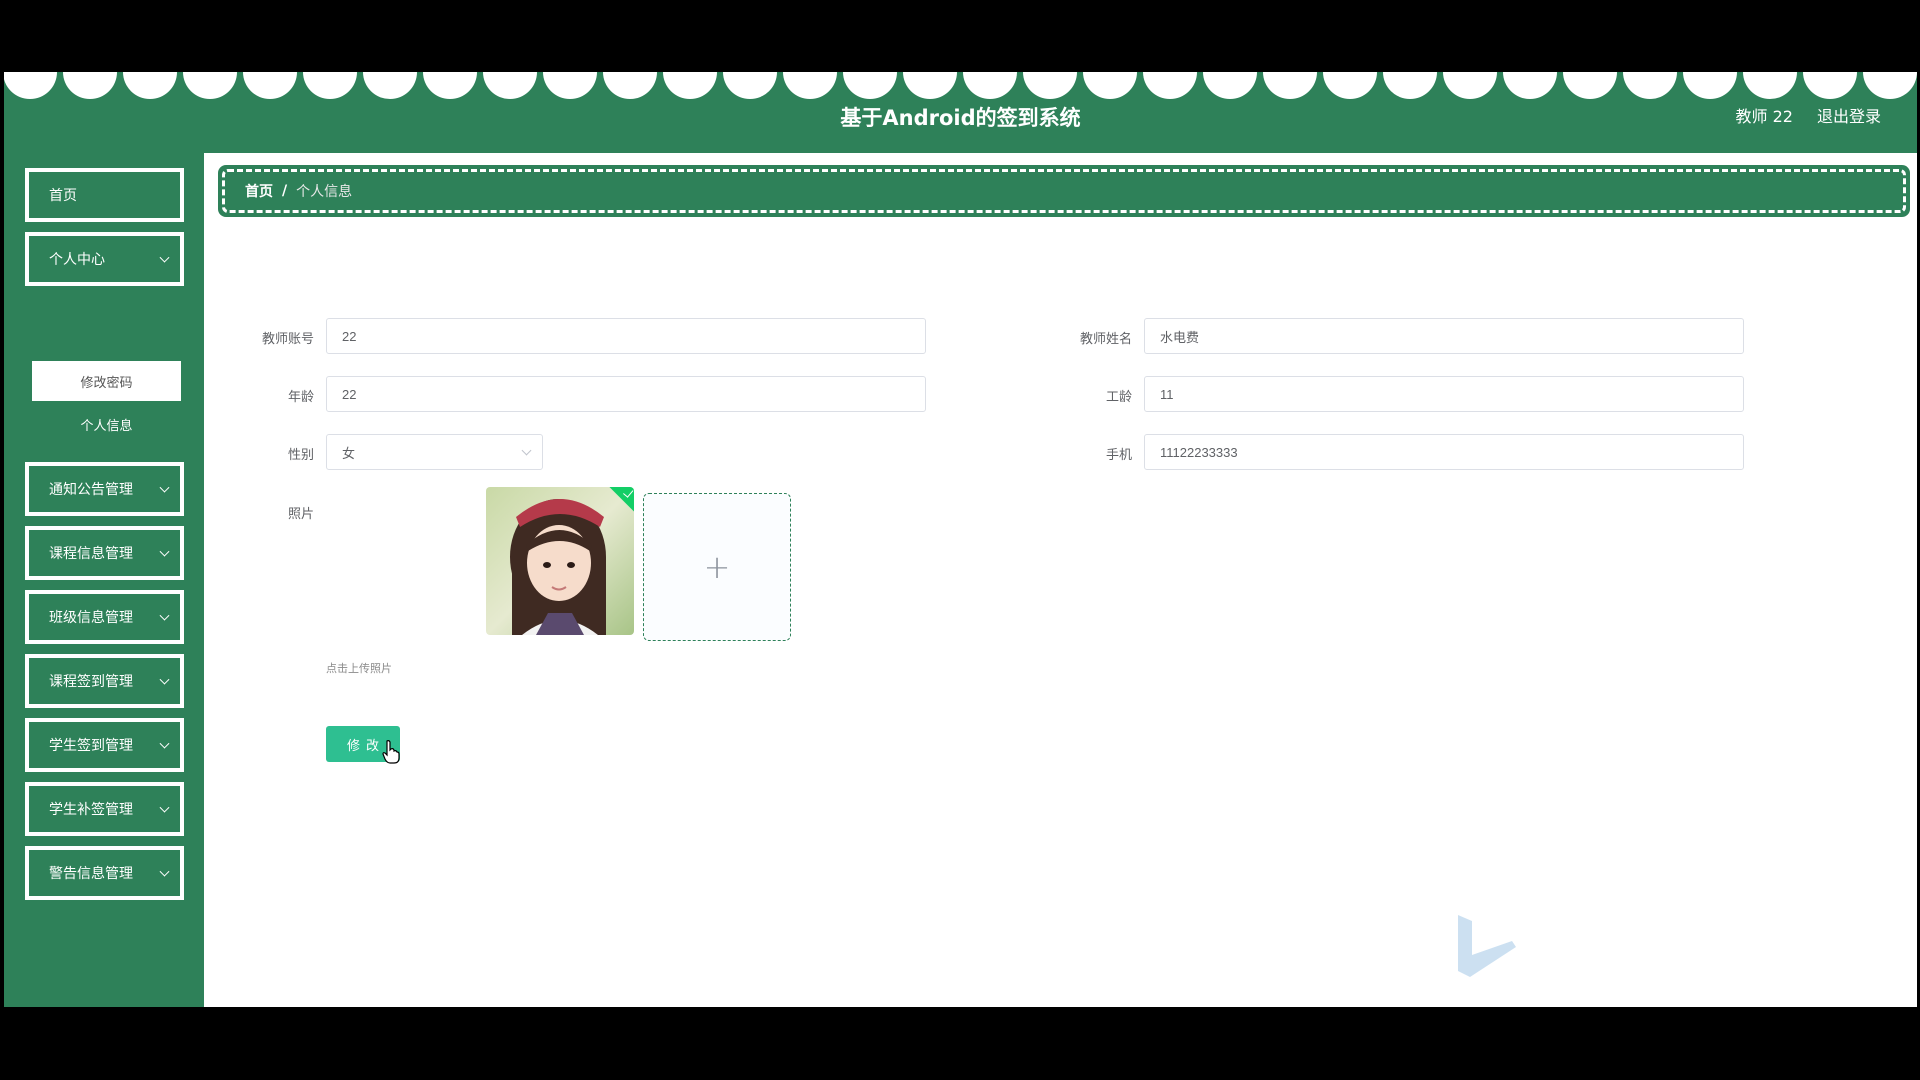  Describe the element at coordinates (77, 260) in the screenshot. I see `sidebar-item-label: 个人中心` at that location.